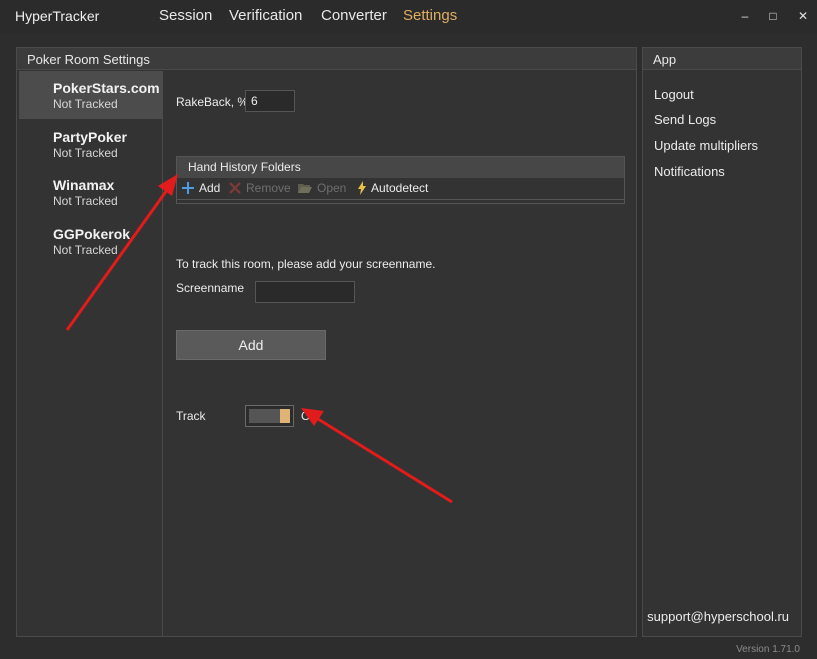 This screenshot has height=659, width=817. Describe the element at coordinates (706, 145) in the screenshot. I see `update-multipliers-link: Update multipliers` at that location.